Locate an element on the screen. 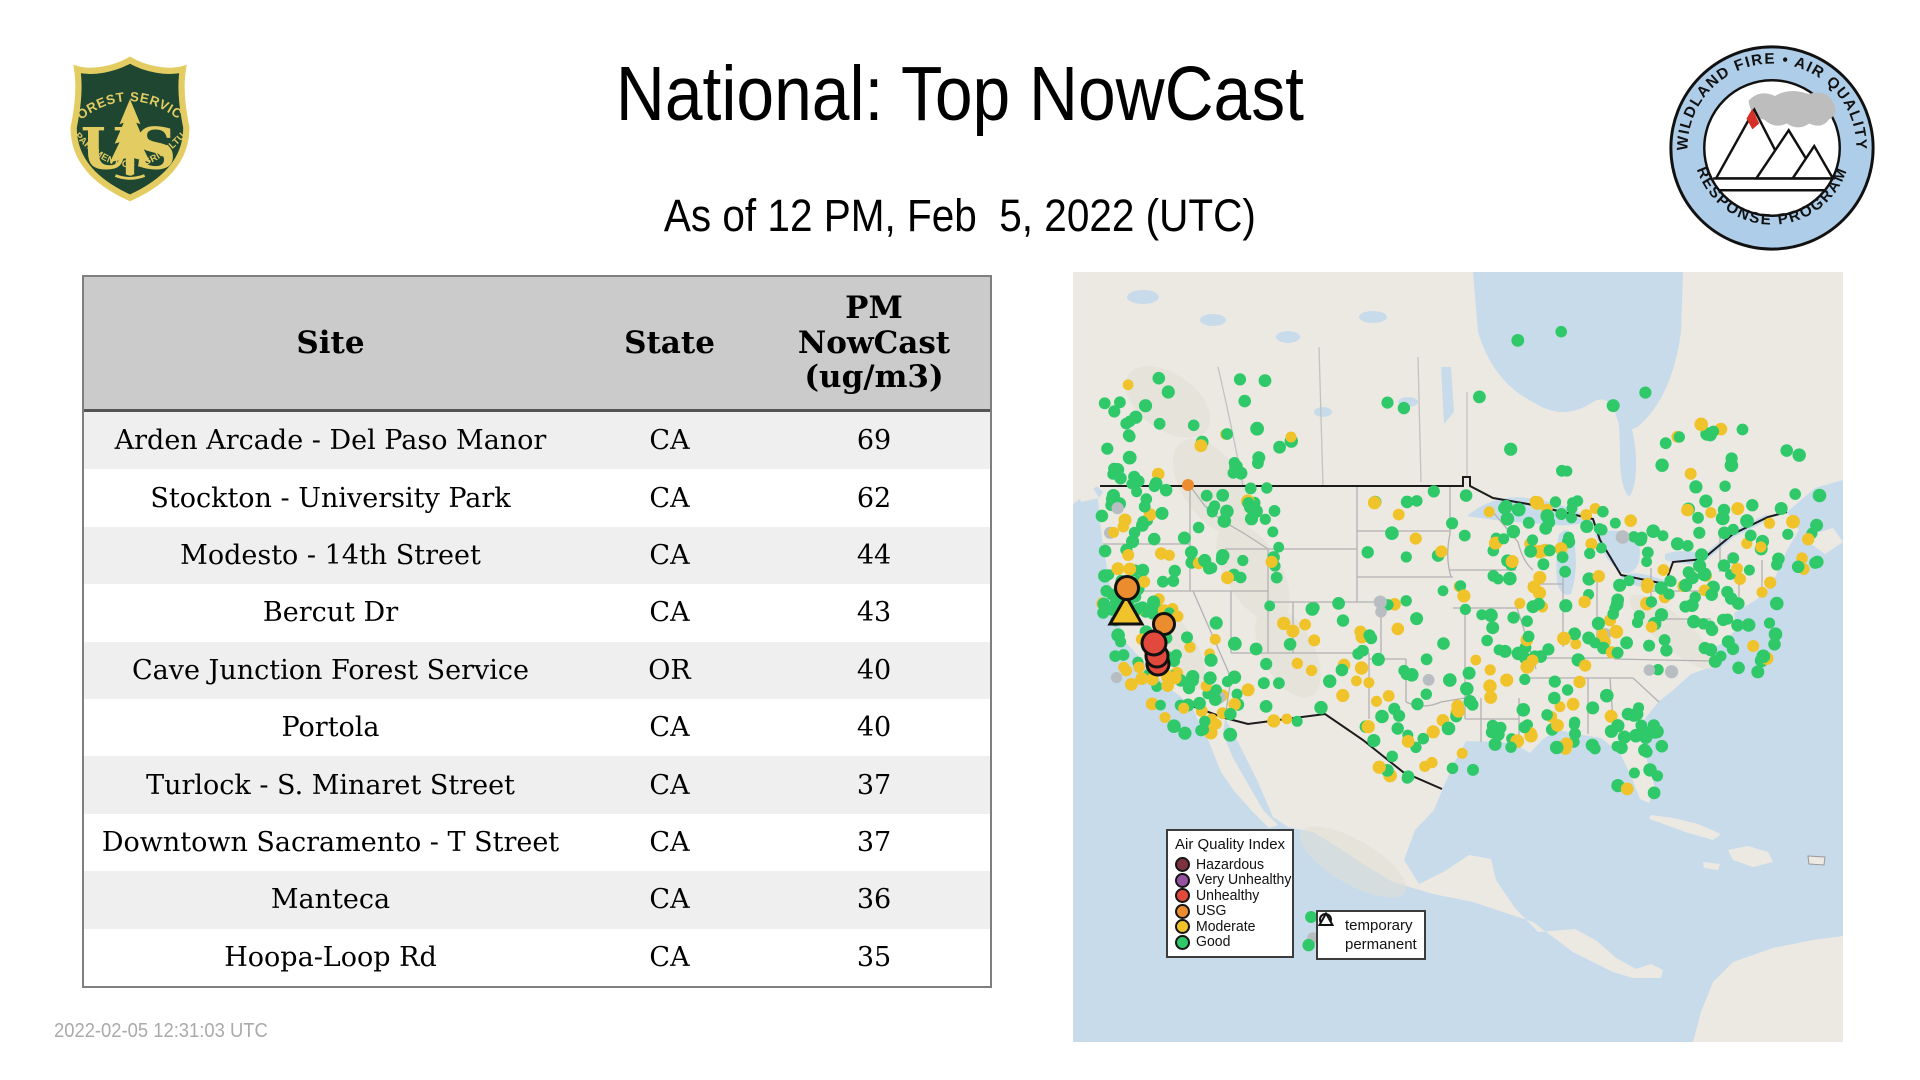  legend-label: temporary is located at coordinates (1379, 925).